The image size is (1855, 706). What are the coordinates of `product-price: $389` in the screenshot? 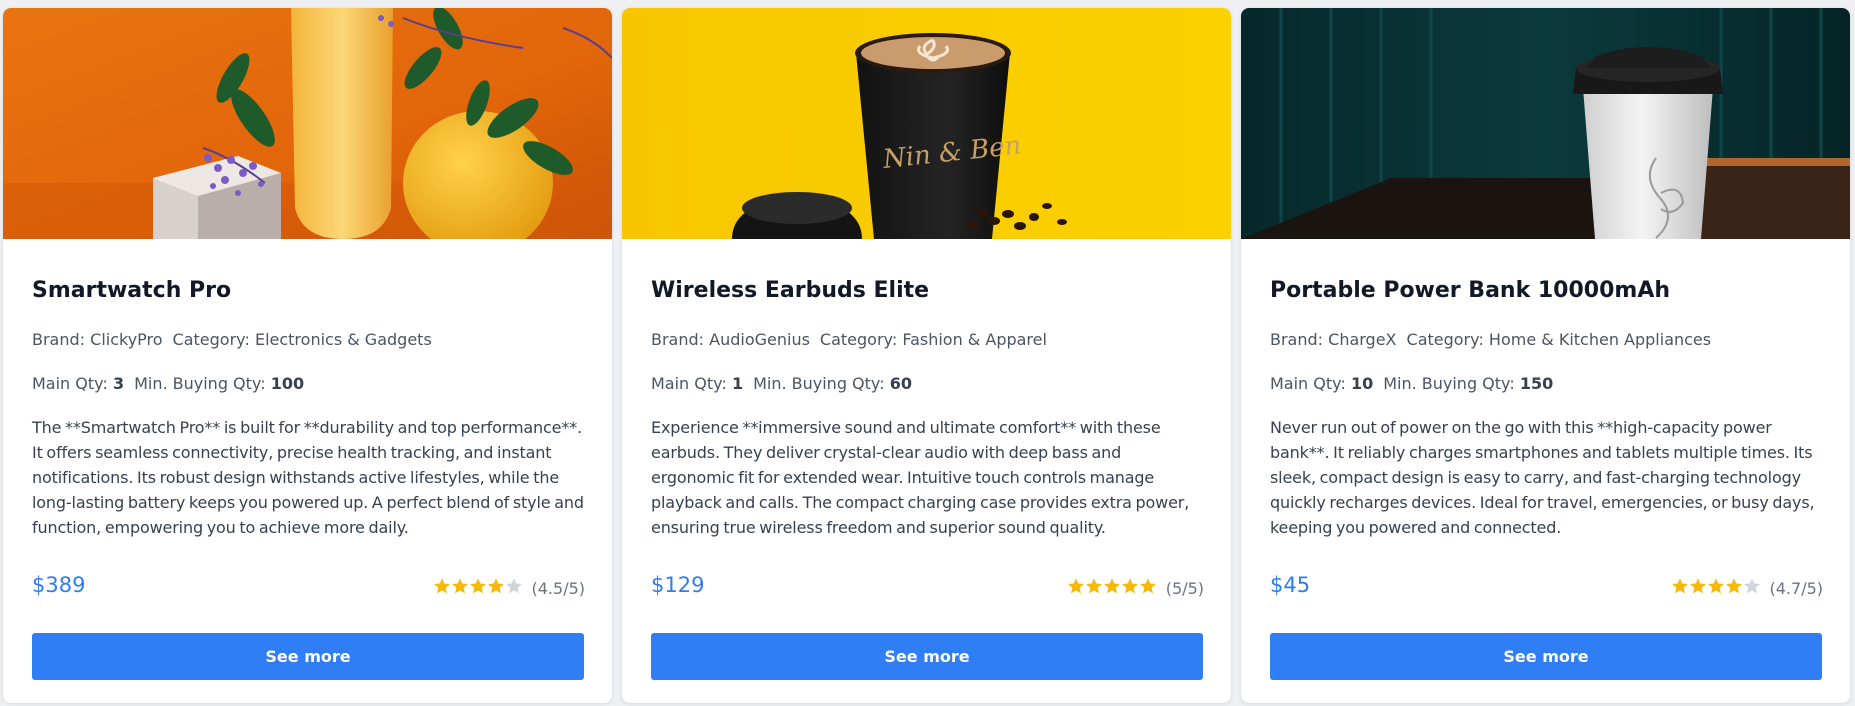 It's located at (59, 585).